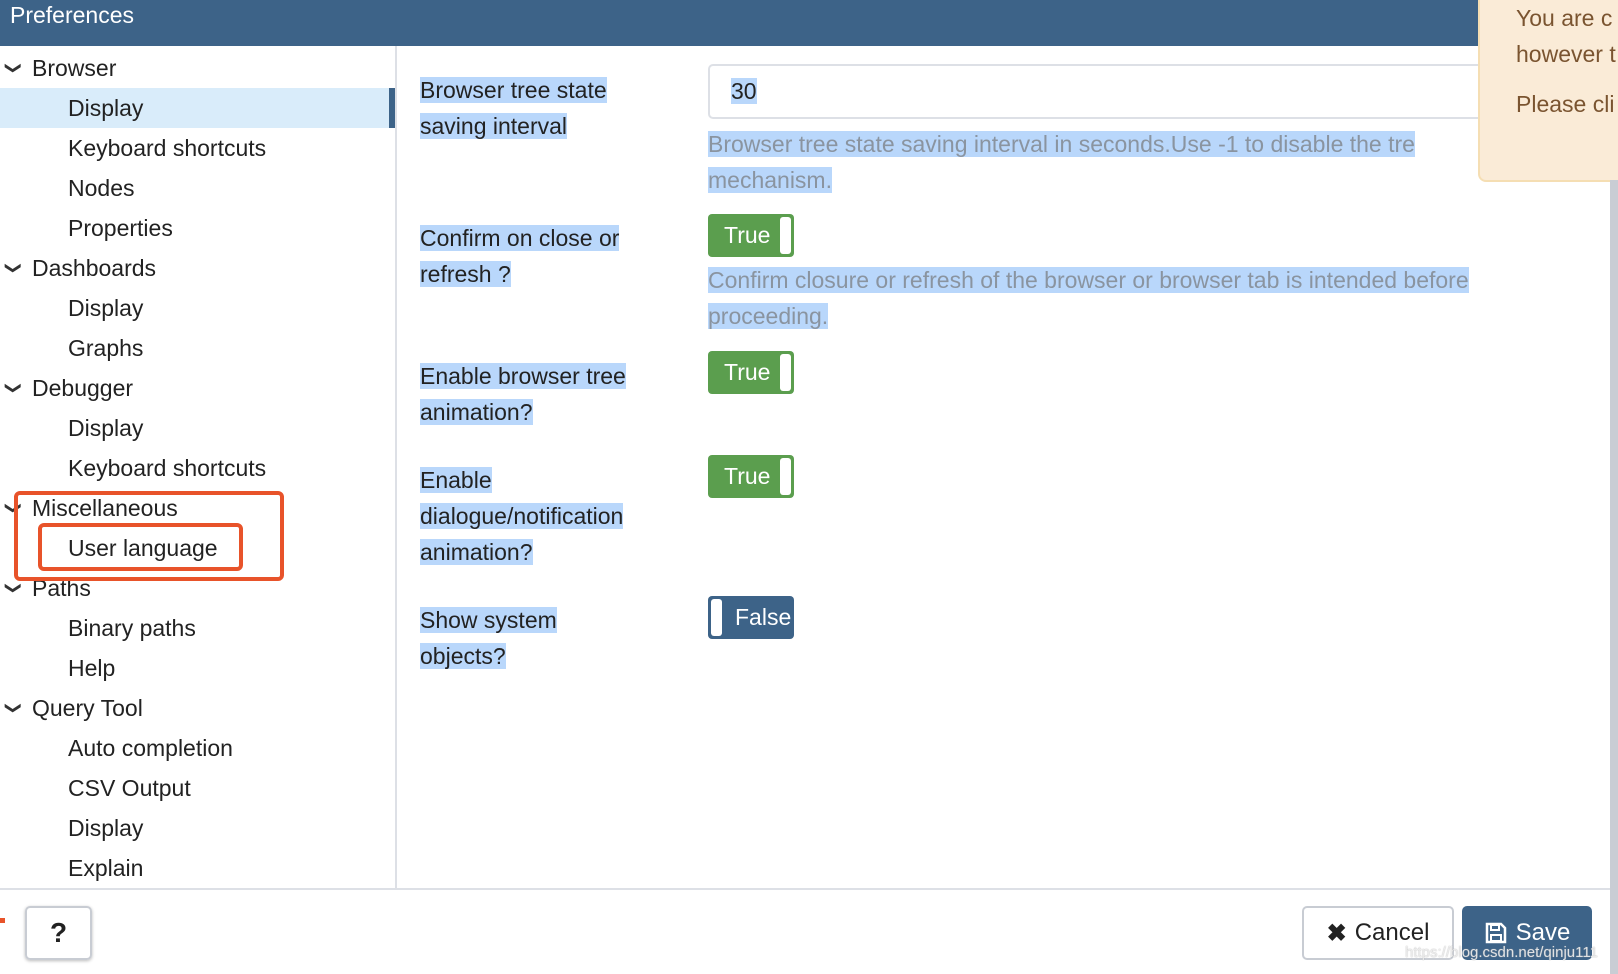  What do you see at coordinates (197, 228) in the screenshot?
I see `tree-item: Properties` at bounding box center [197, 228].